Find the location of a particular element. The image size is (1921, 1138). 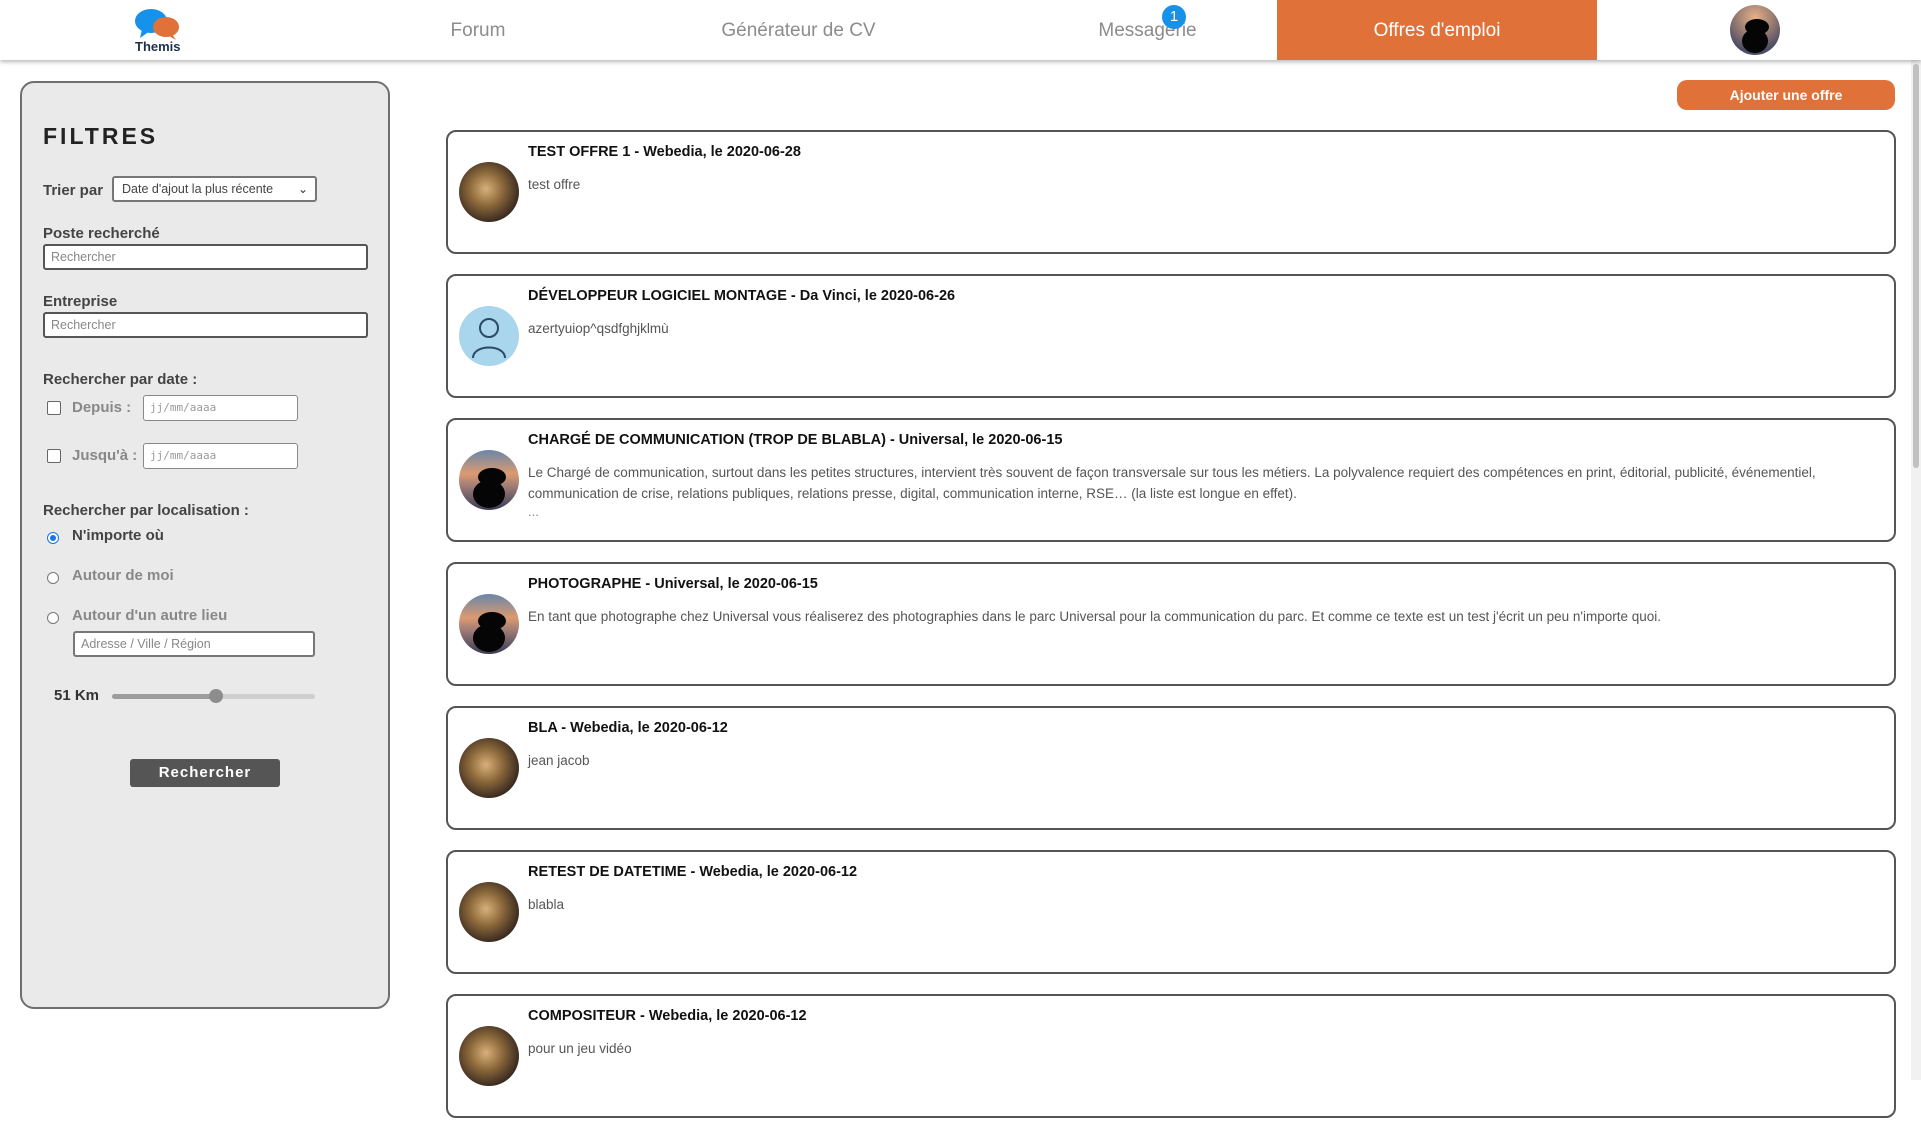

offer-description: azertyuiop^qsdfghjklmù is located at coordinates (598, 328).